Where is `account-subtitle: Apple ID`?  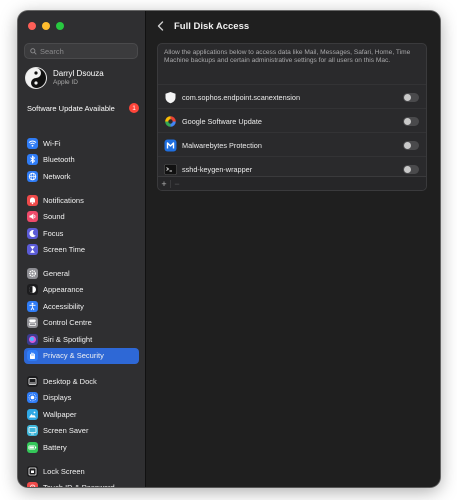 account-subtitle: Apple ID is located at coordinates (65, 82).